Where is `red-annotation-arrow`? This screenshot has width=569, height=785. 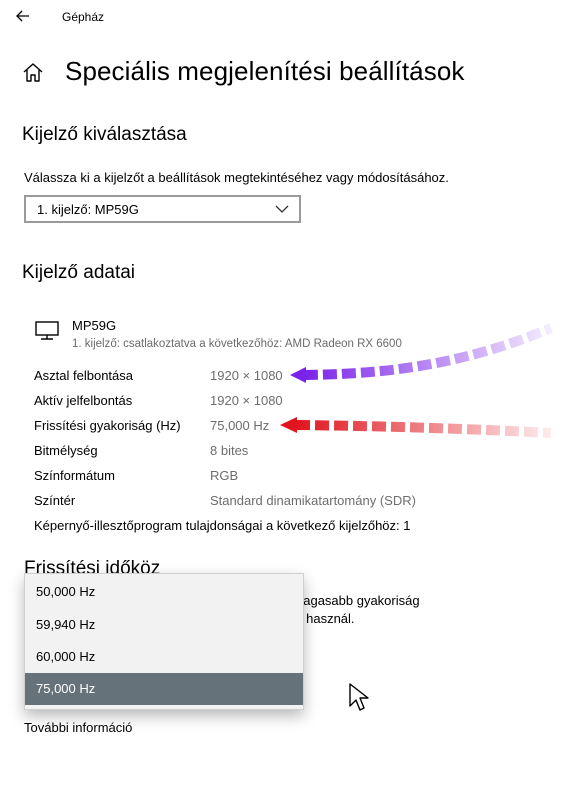
red-annotation-arrow is located at coordinates (416, 427).